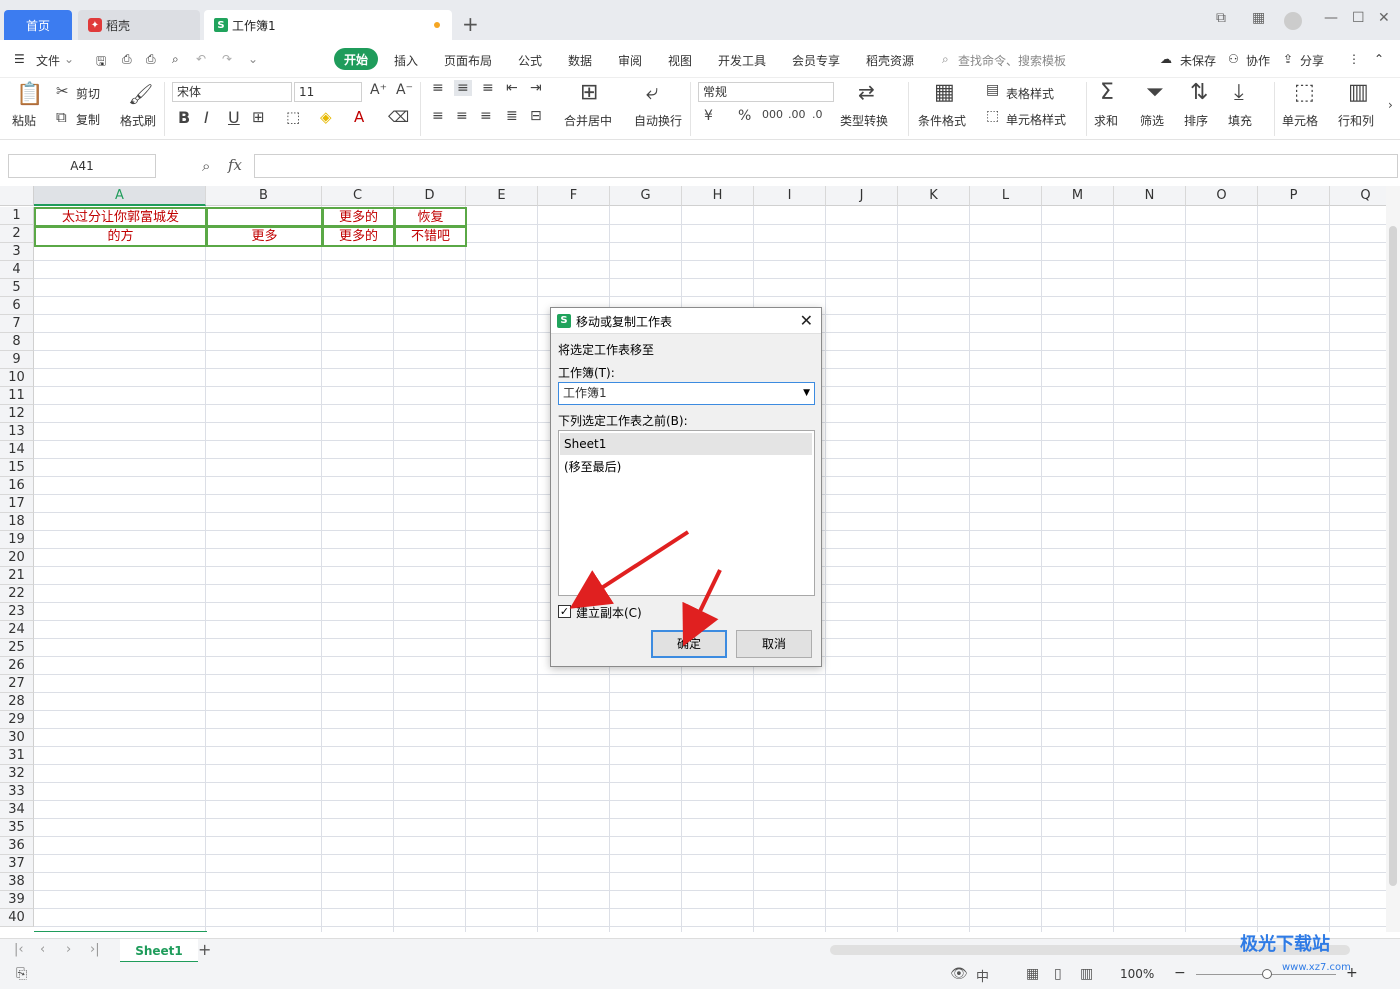 This screenshot has width=1400, height=989. Describe the element at coordinates (17, 774) in the screenshot. I see `row-header-32: 32` at that location.